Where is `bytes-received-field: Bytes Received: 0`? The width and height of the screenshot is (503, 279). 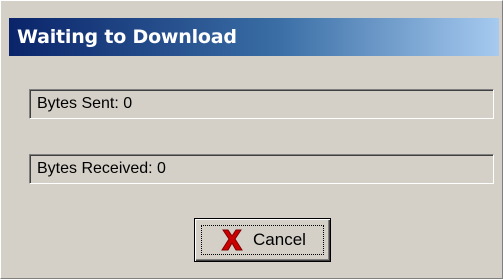 bytes-received-field: Bytes Received: 0 is located at coordinates (261, 169).